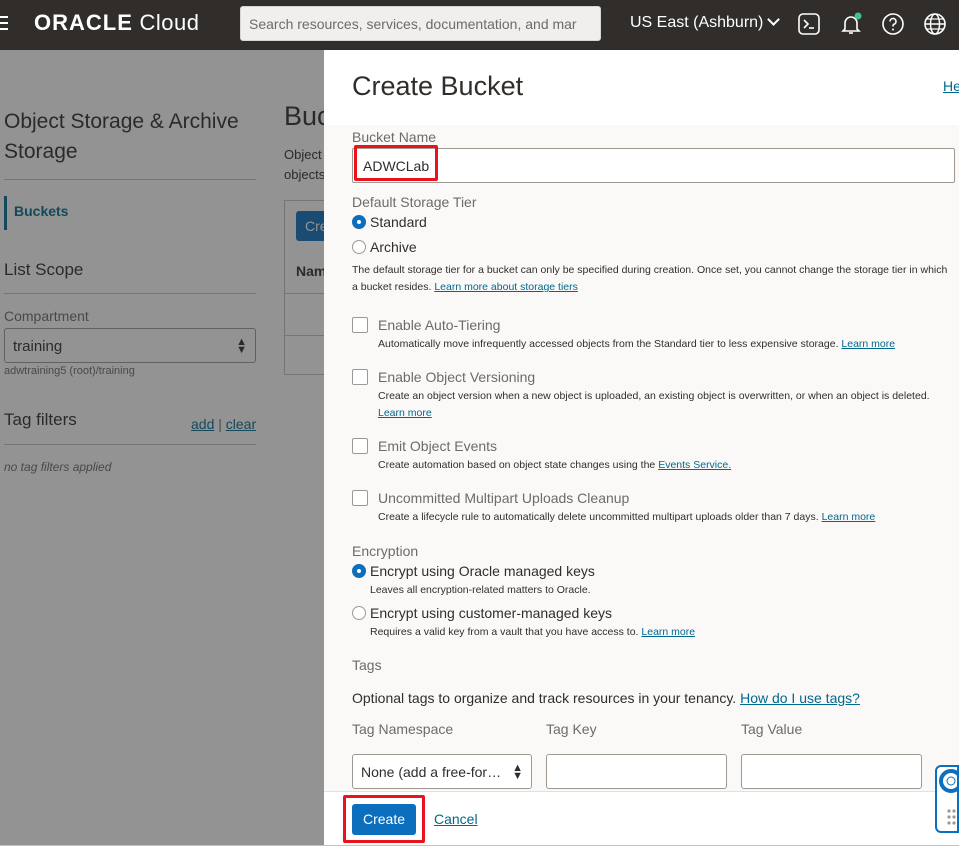  I want to click on how-to-use-tags-link: How do I use tags?, so click(800, 698).